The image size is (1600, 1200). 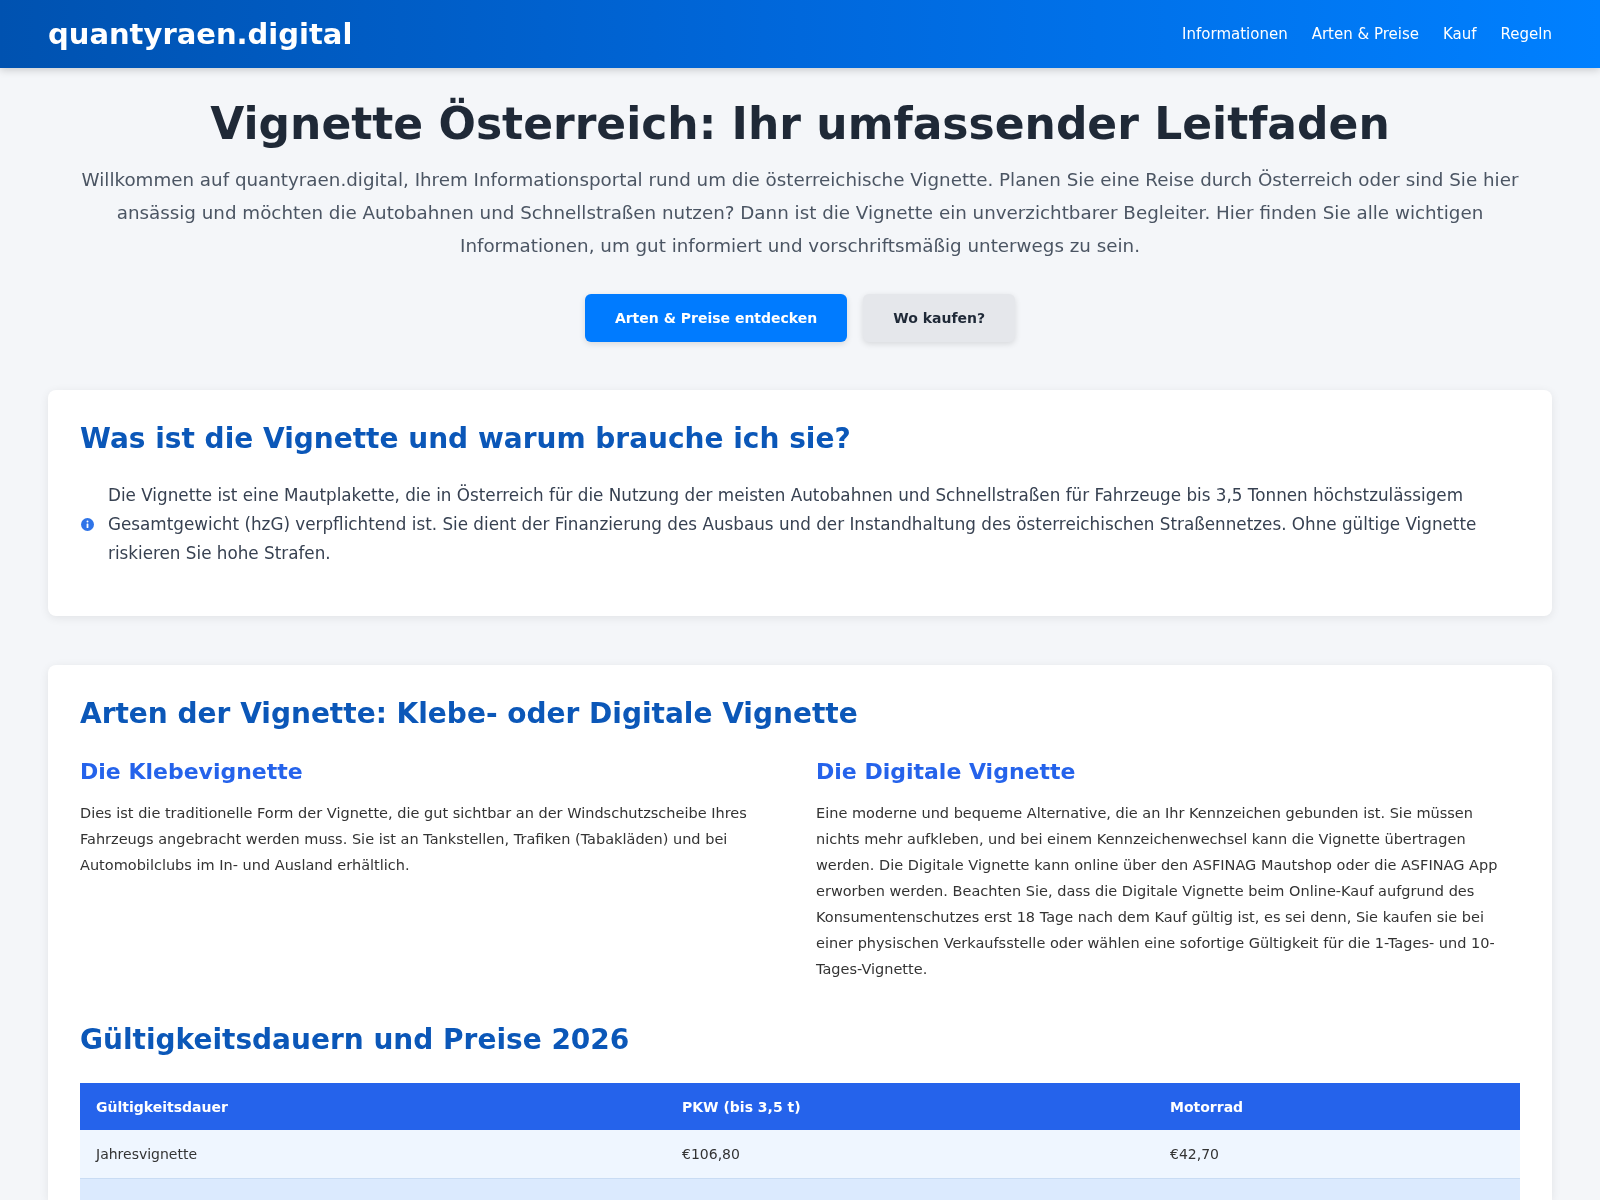 What do you see at coordinates (466, 439) in the screenshot?
I see `section-title: Was ist die Vignette und warum brauche ich sie?` at bounding box center [466, 439].